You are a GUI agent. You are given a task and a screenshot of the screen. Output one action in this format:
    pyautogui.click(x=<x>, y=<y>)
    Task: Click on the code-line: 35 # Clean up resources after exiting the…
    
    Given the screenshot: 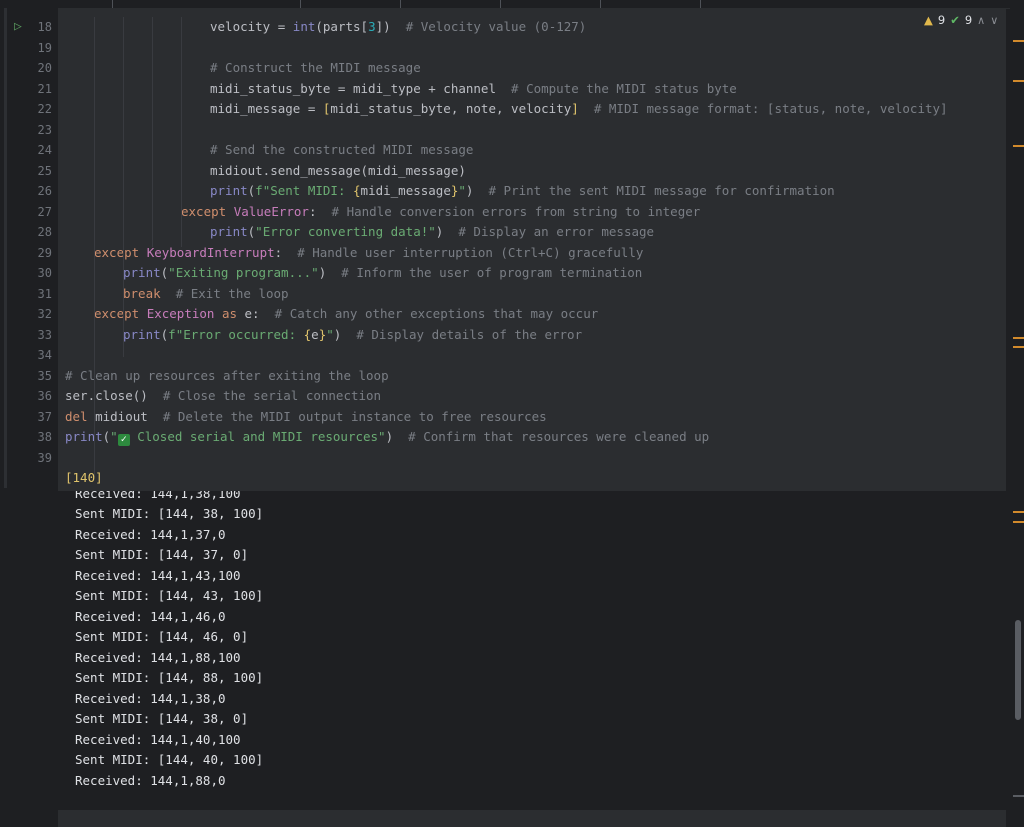 What is the action you would take?
    pyautogui.click(x=505, y=376)
    